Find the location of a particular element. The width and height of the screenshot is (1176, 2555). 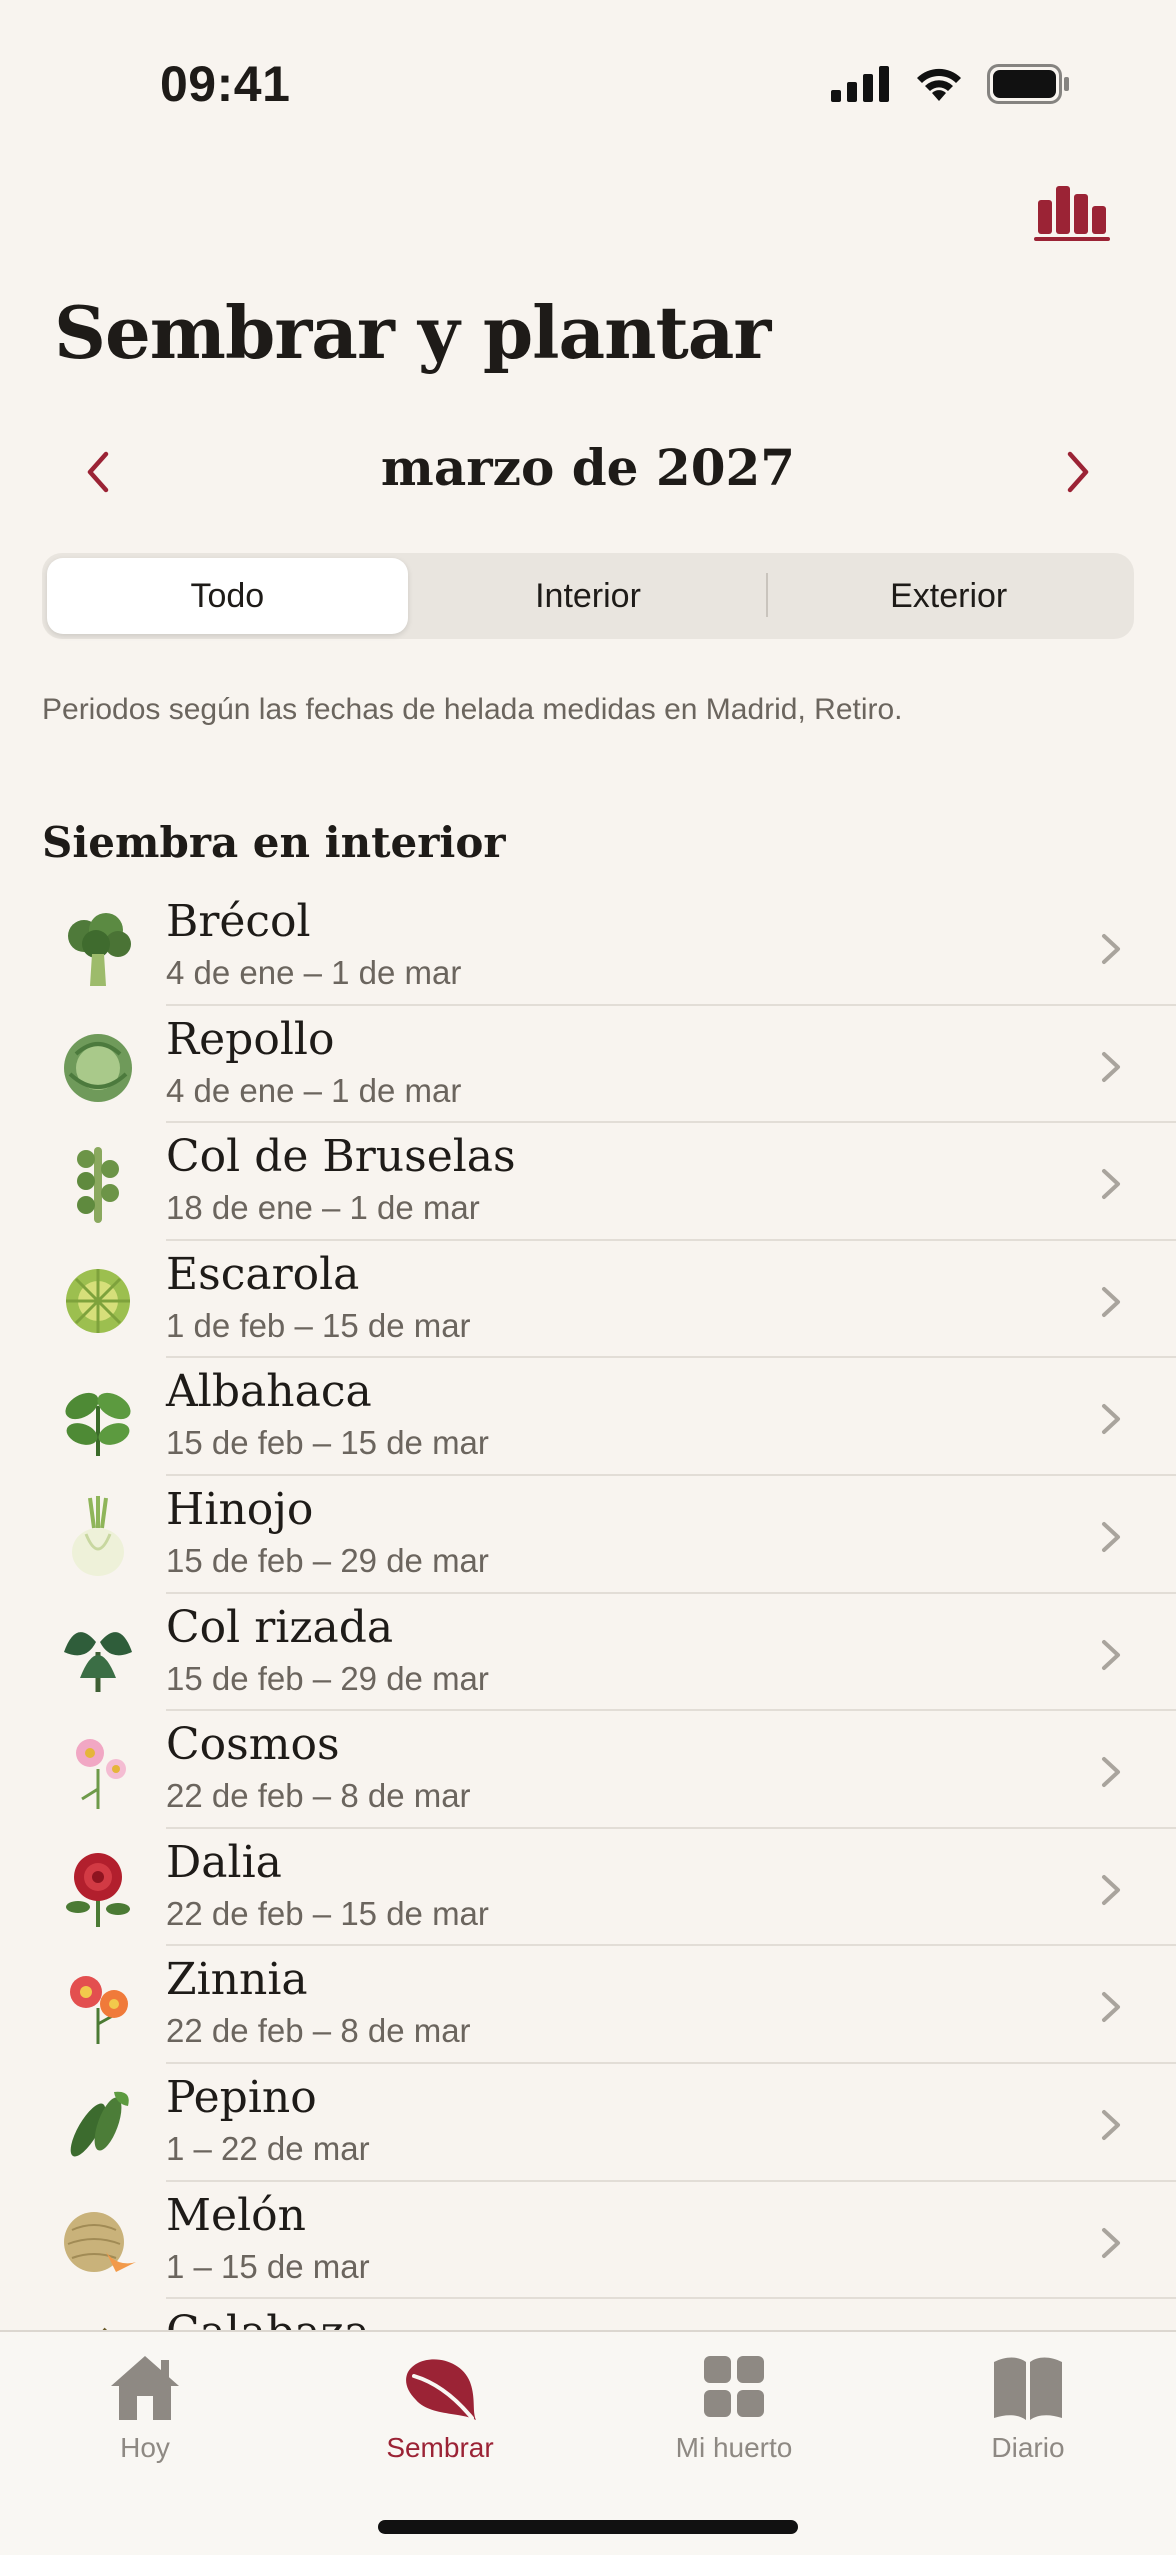

brussels-sprouts-icon is located at coordinates (98, 1183).